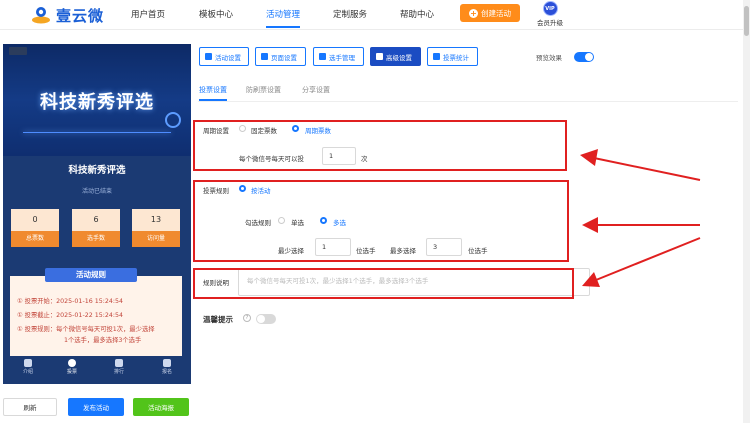 This screenshot has width=750, height=423. I want to click on annotation-arrows, so click(640, 218).